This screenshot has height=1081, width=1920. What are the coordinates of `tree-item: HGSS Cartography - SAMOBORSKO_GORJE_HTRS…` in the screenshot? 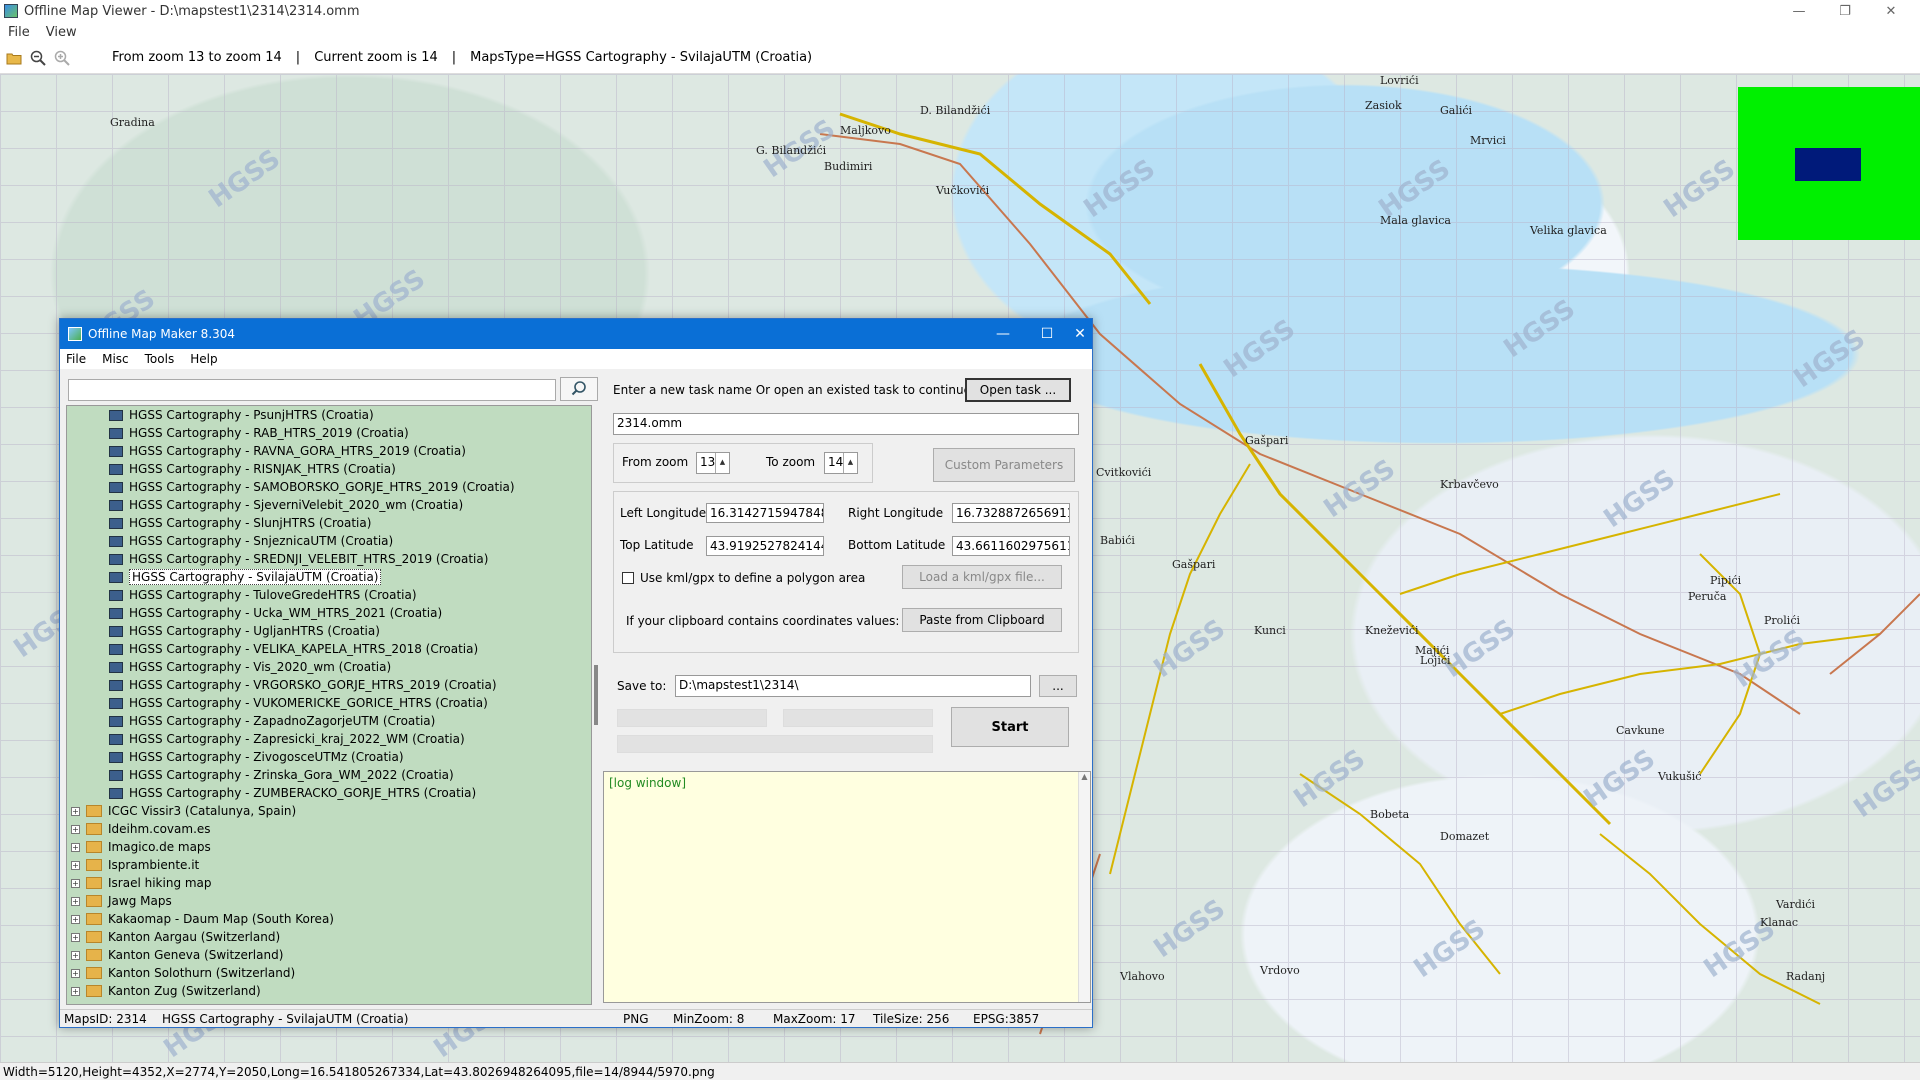 It's located at (312, 487).